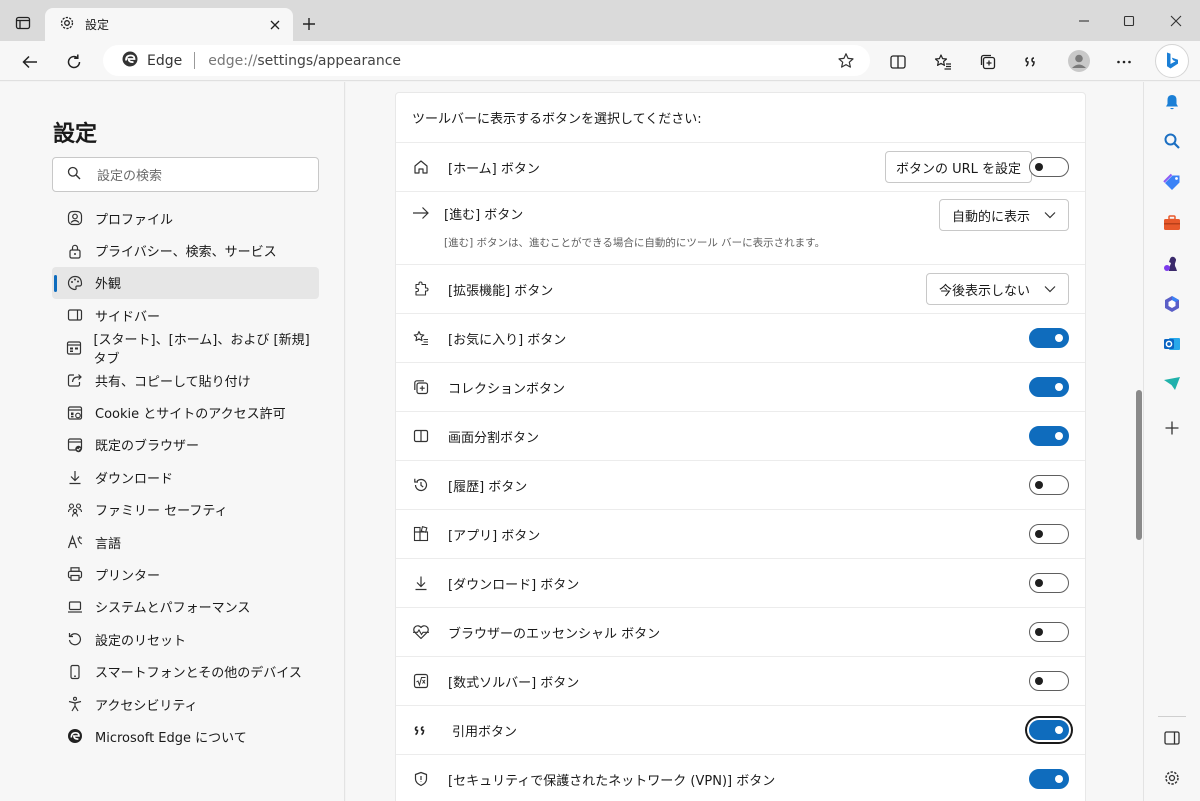 This screenshot has height=801, width=1200. What do you see at coordinates (997, 289) in the screenshot?
I see `extensions-button-dropdown: 今後表示しない` at bounding box center [997, 289].